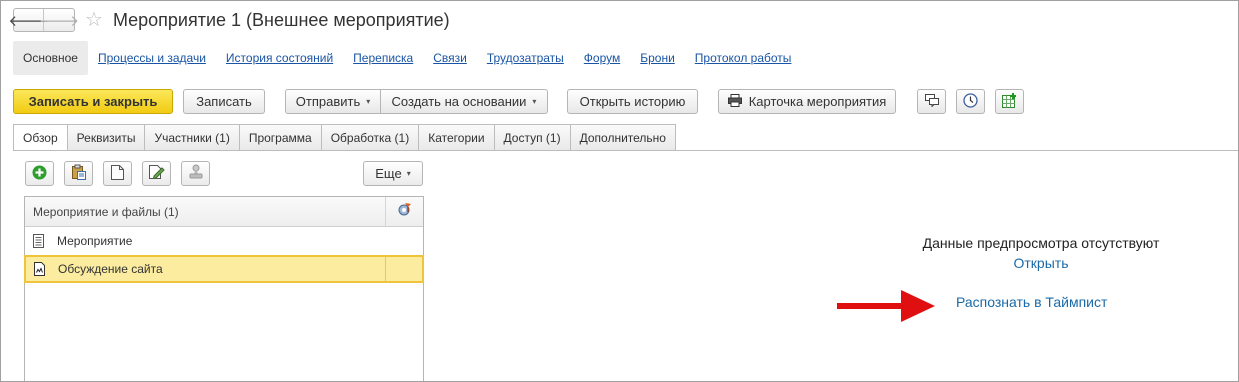  I want to click on paste-button, so click(78, 173).